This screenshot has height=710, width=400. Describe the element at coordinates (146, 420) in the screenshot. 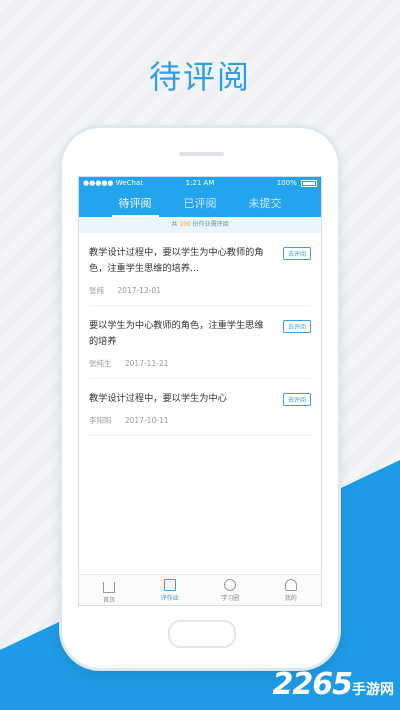

I see `item-date: 2017-10-11` at that location.